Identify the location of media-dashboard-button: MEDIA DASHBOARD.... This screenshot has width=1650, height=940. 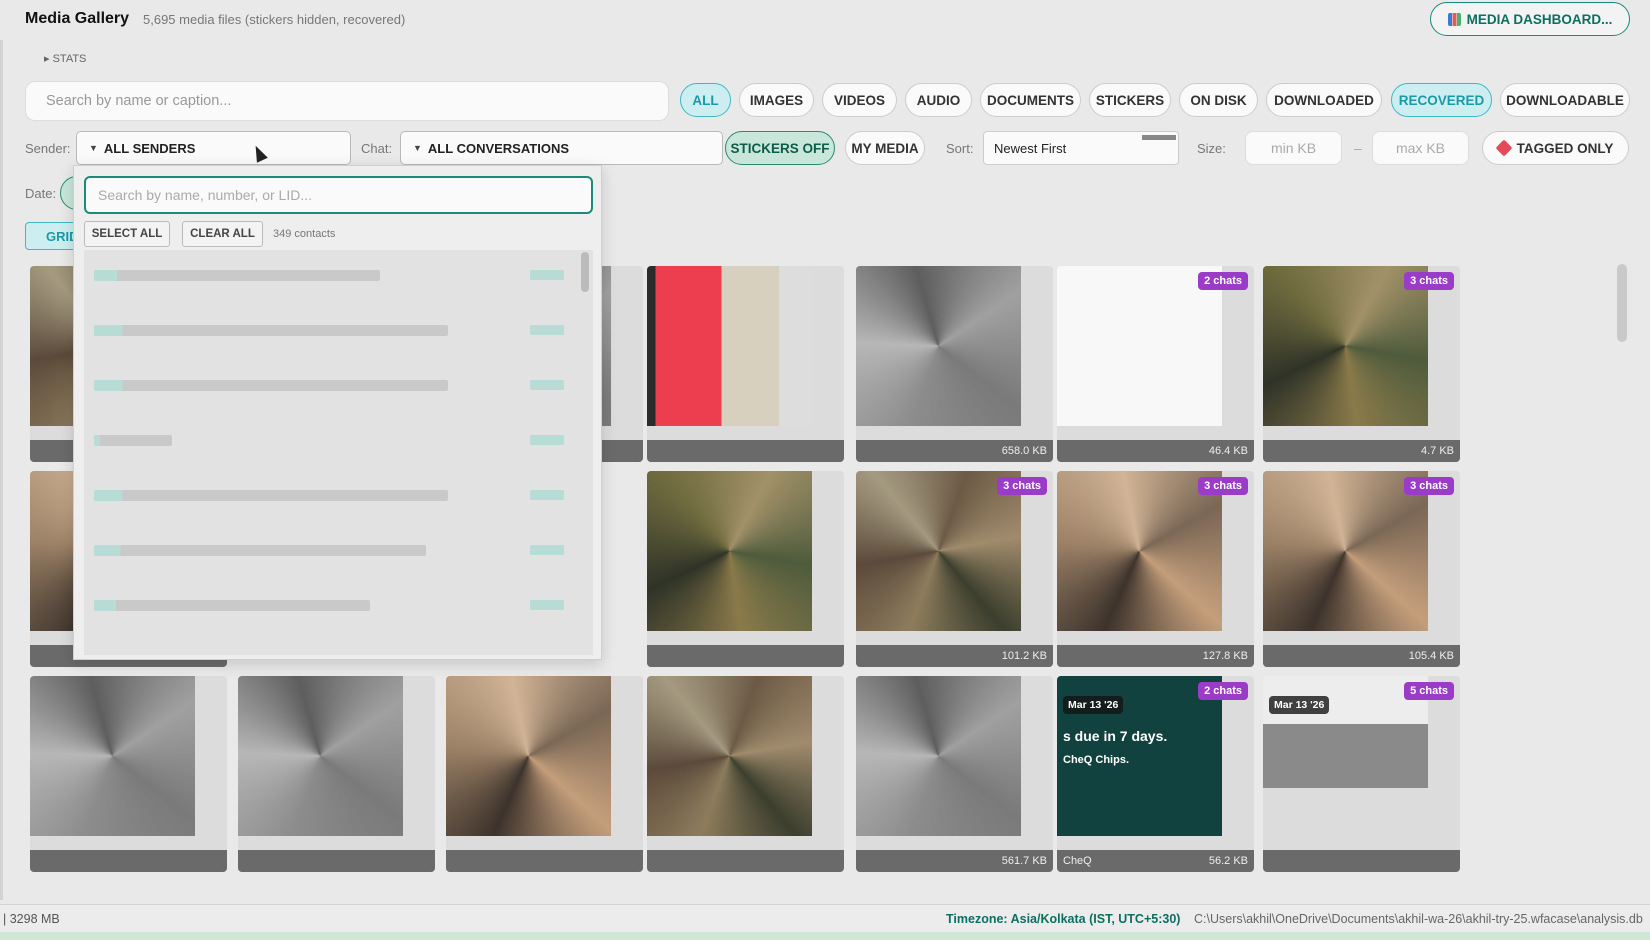
(1530, 19).